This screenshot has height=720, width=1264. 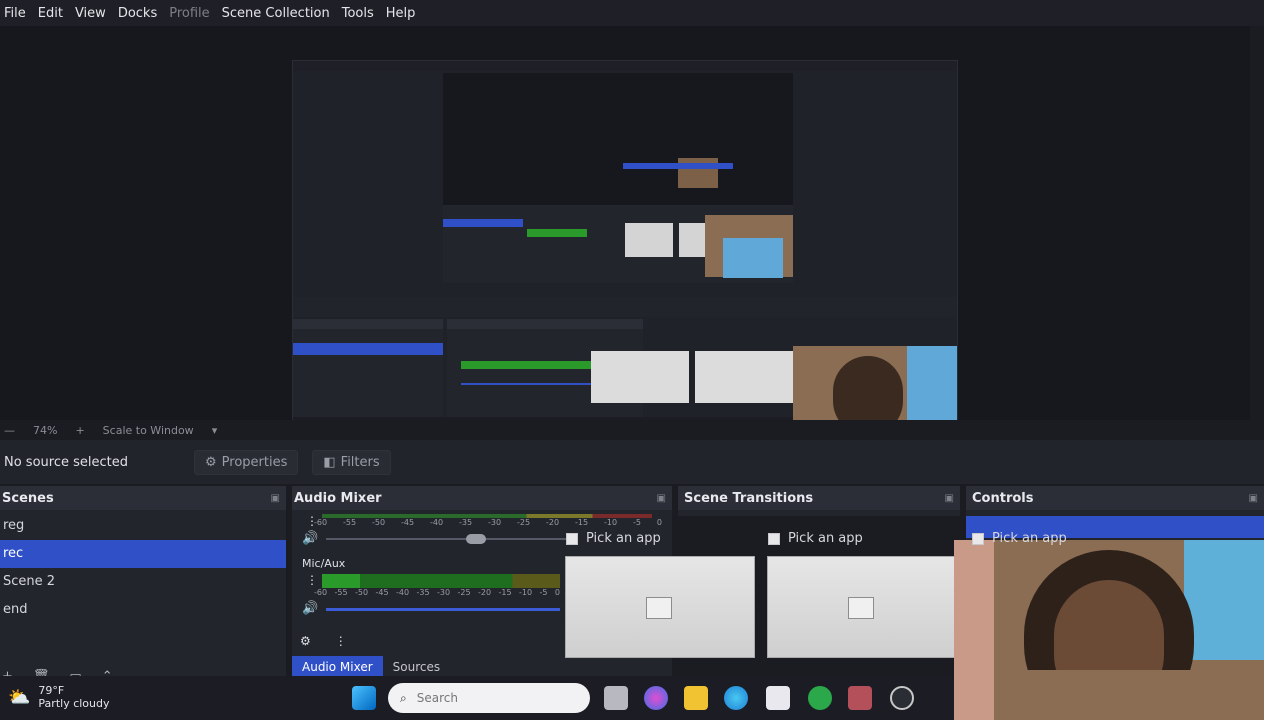 I want to click on tab-audio-mixer: Audio Mixer, so click(x=337, y=667).